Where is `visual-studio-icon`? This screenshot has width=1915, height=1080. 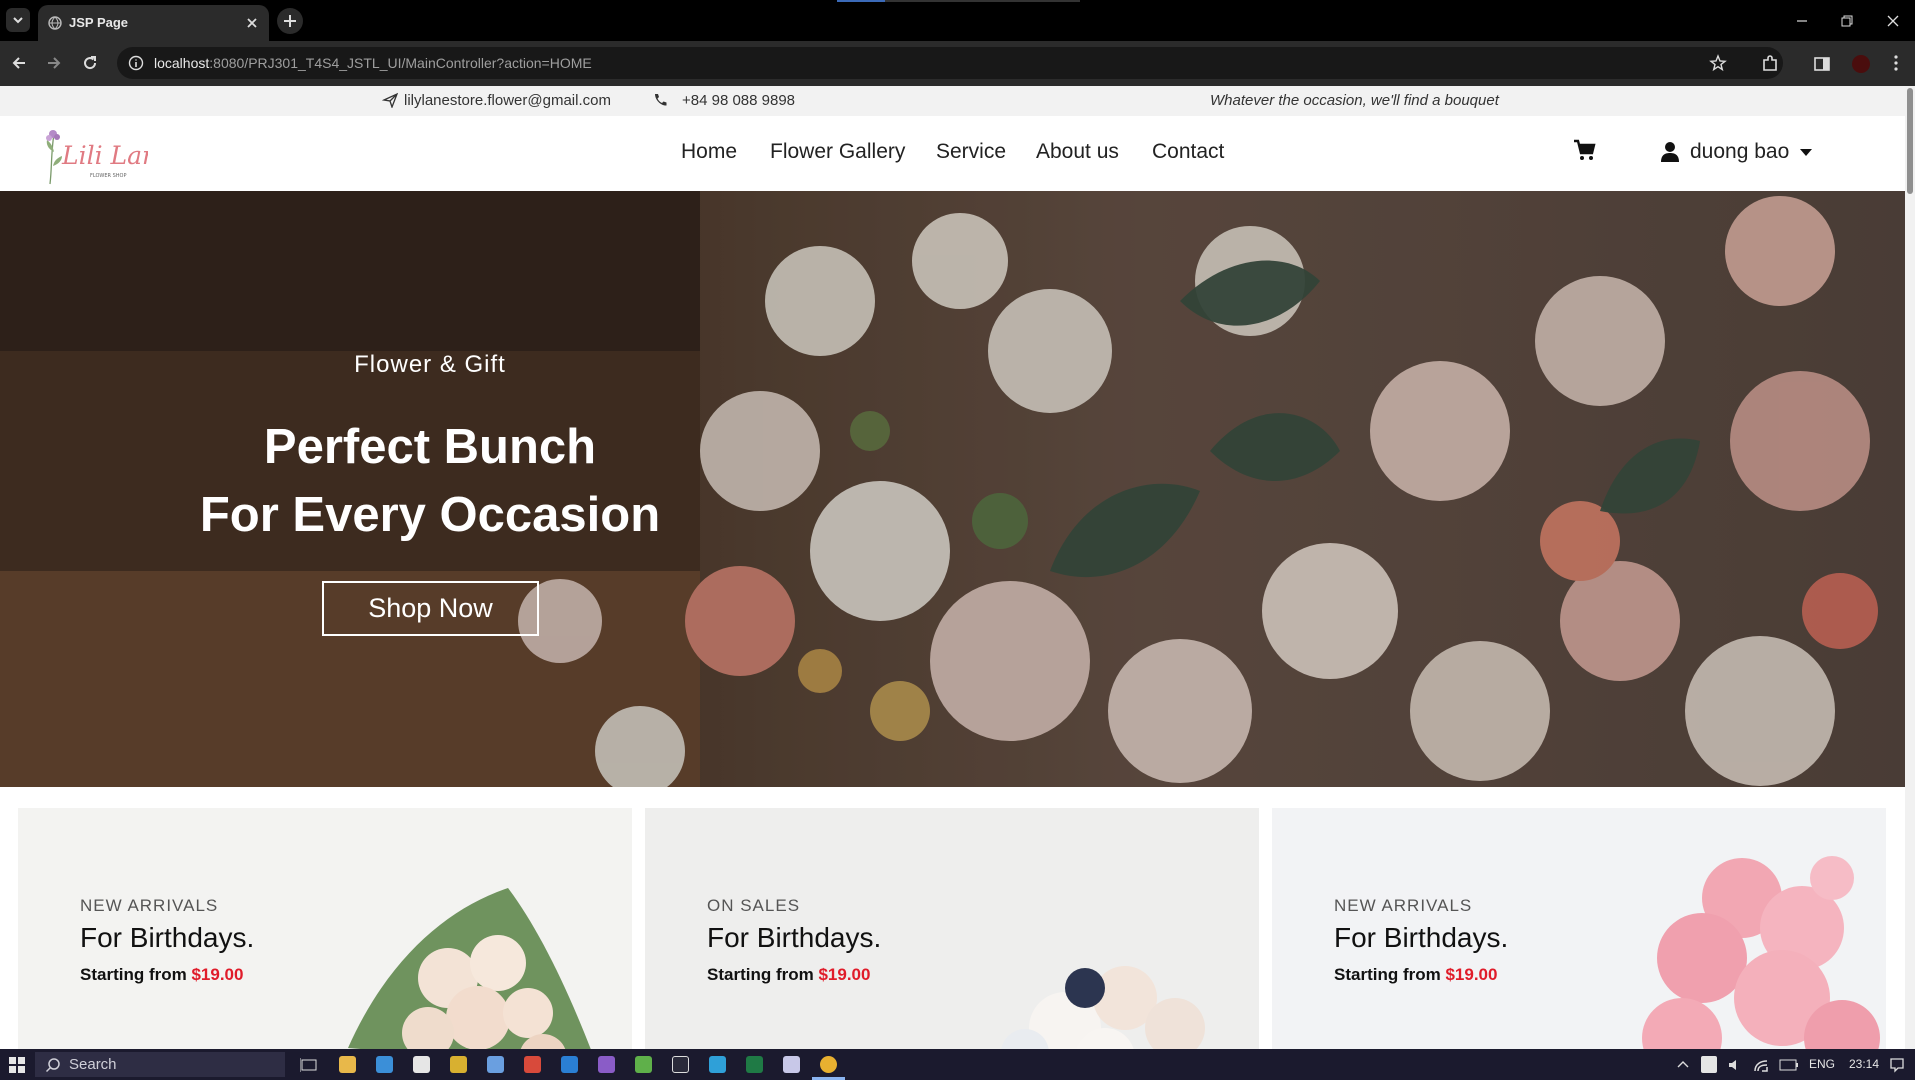
visual-studio-icon is located at coordinates (606, 1064).